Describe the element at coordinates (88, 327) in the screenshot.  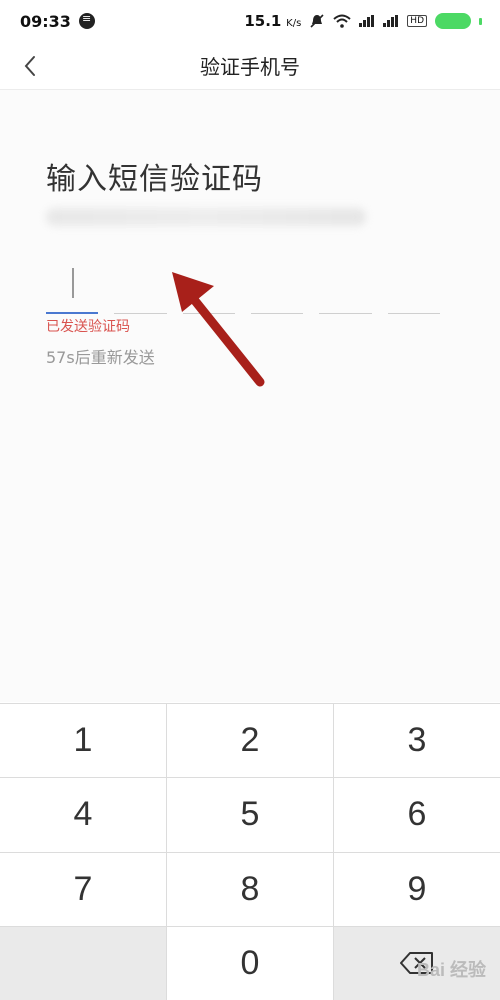
I see `sent-status: 已发送验证码` at that location.